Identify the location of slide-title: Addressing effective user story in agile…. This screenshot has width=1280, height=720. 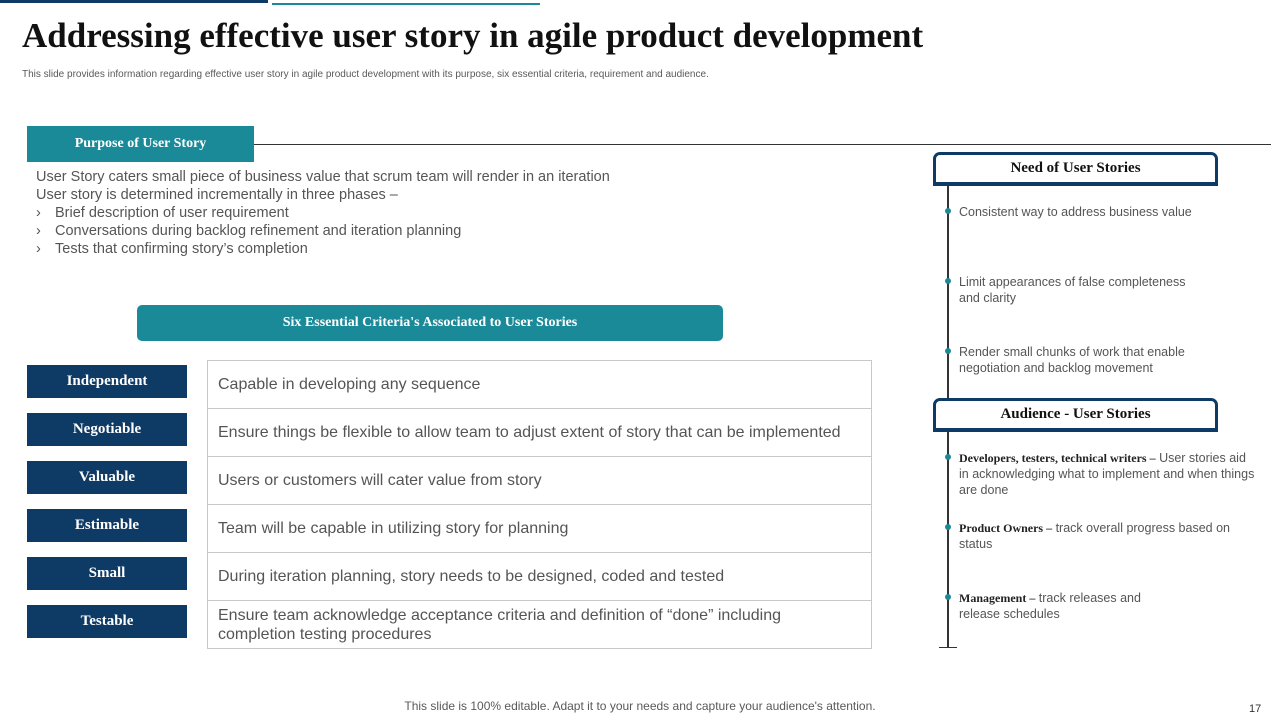
(473, 35).